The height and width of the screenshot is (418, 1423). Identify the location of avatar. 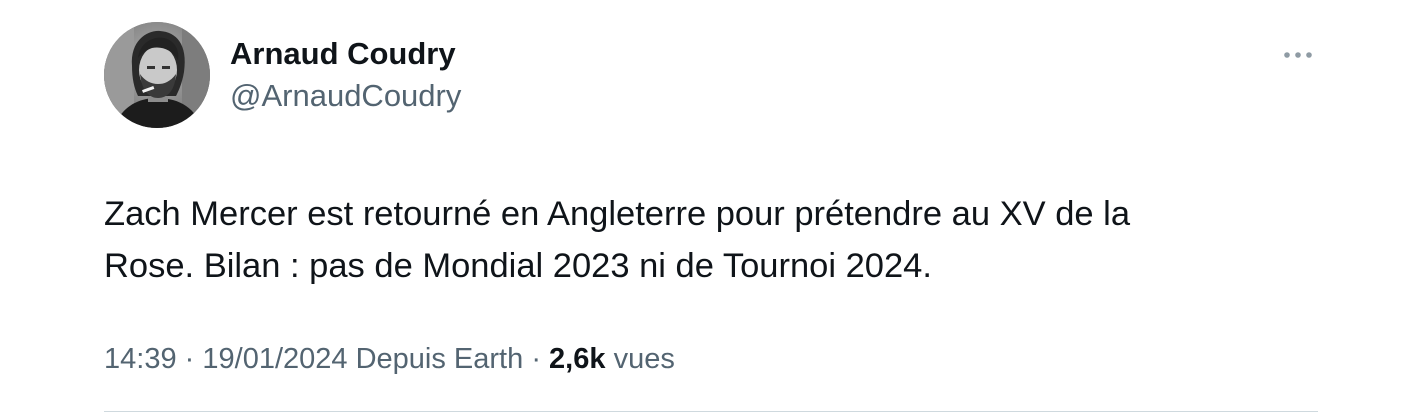
(157, 75).